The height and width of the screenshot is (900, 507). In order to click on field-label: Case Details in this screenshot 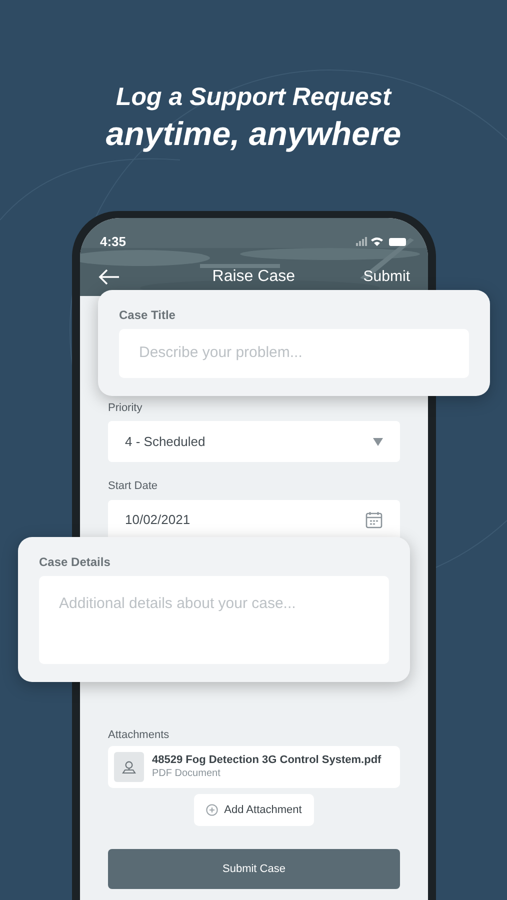, I will do `click(75, 562)`.